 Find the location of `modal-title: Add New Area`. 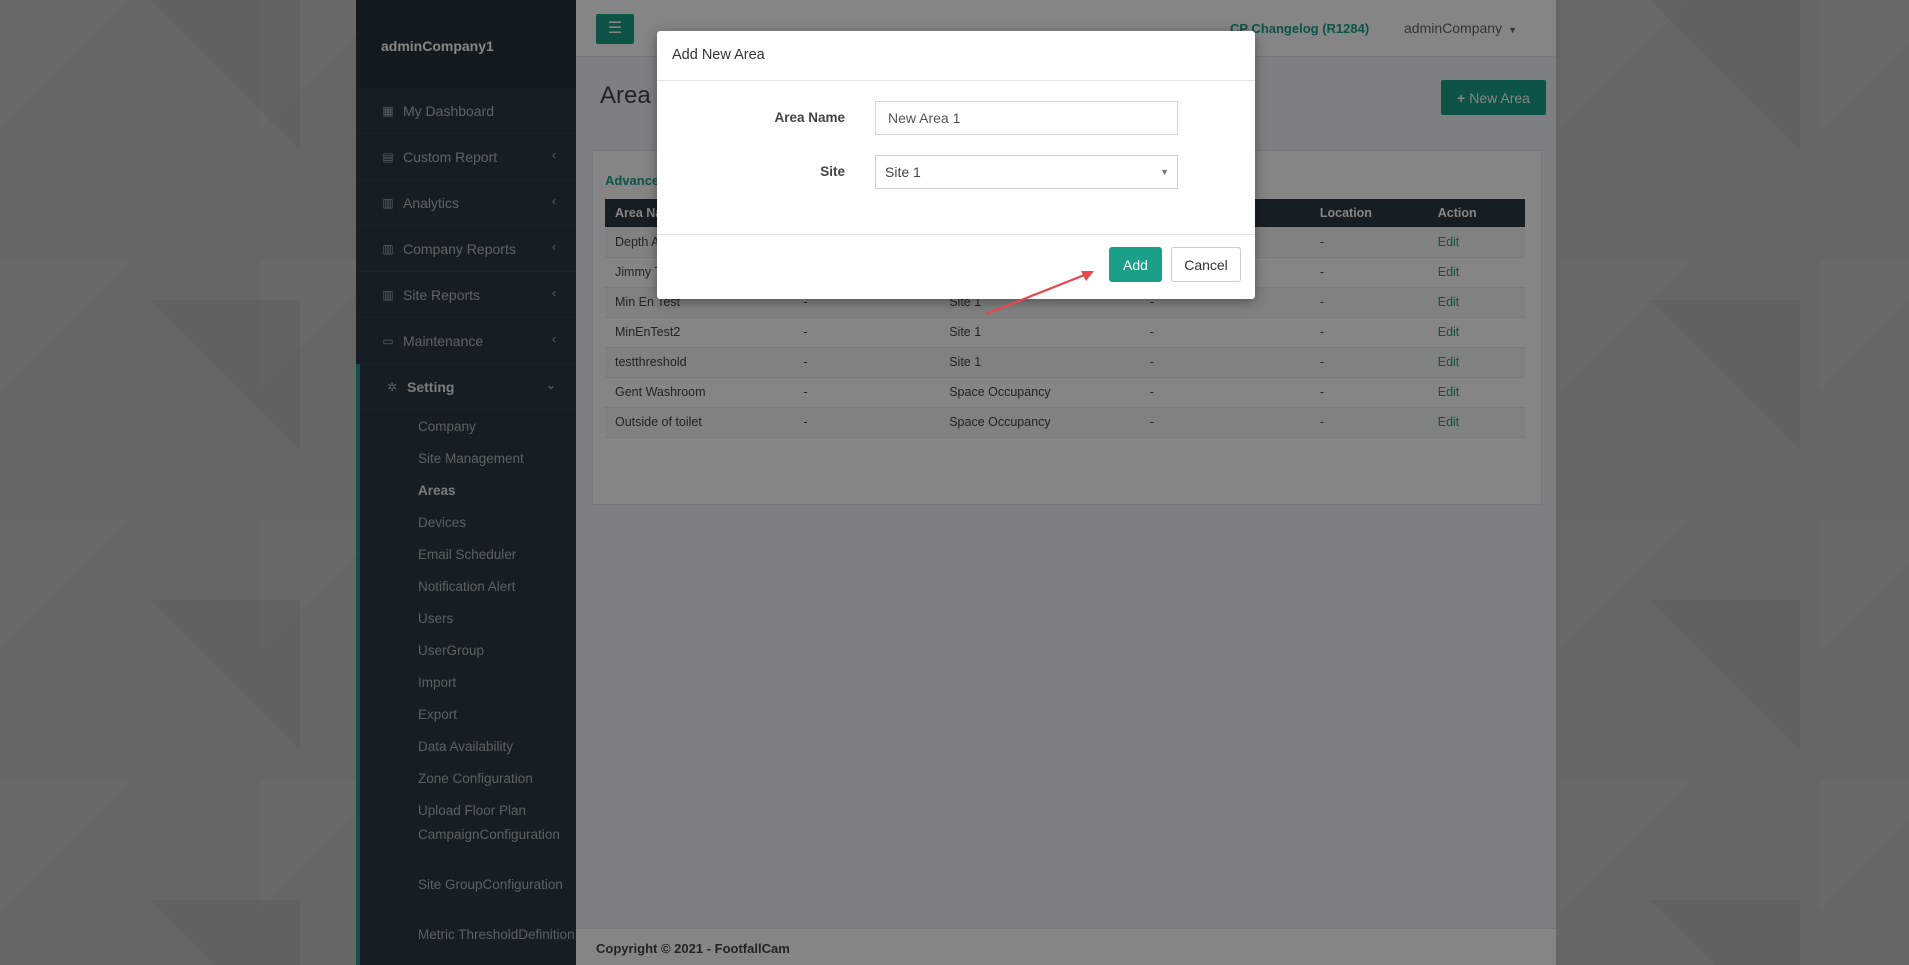

modal-title: Add New Area is located at coordinates (956, 56).